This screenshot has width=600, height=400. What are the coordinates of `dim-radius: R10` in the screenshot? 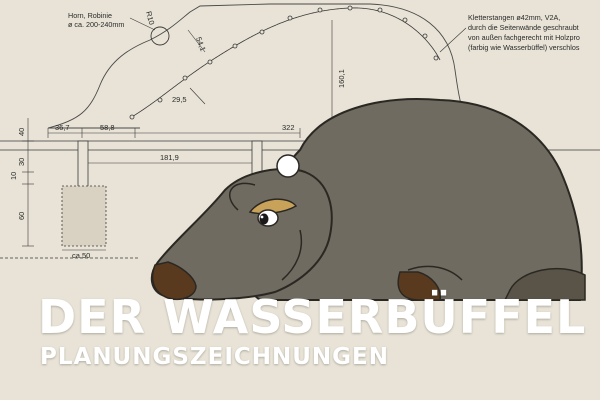 It's located at (150, 18).